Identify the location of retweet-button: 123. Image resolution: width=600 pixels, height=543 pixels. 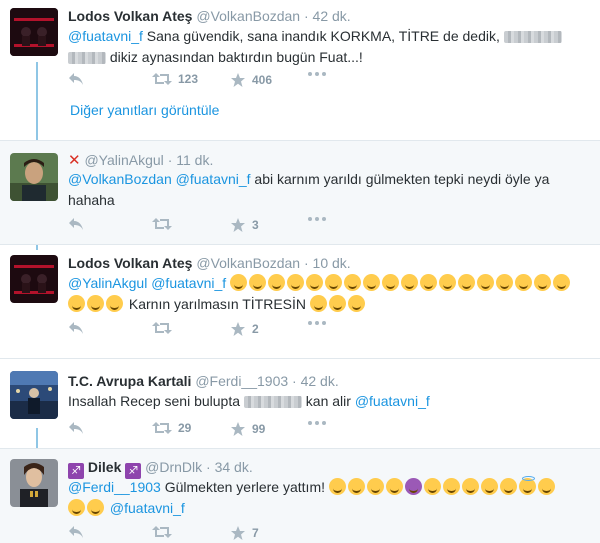
(175, 79).